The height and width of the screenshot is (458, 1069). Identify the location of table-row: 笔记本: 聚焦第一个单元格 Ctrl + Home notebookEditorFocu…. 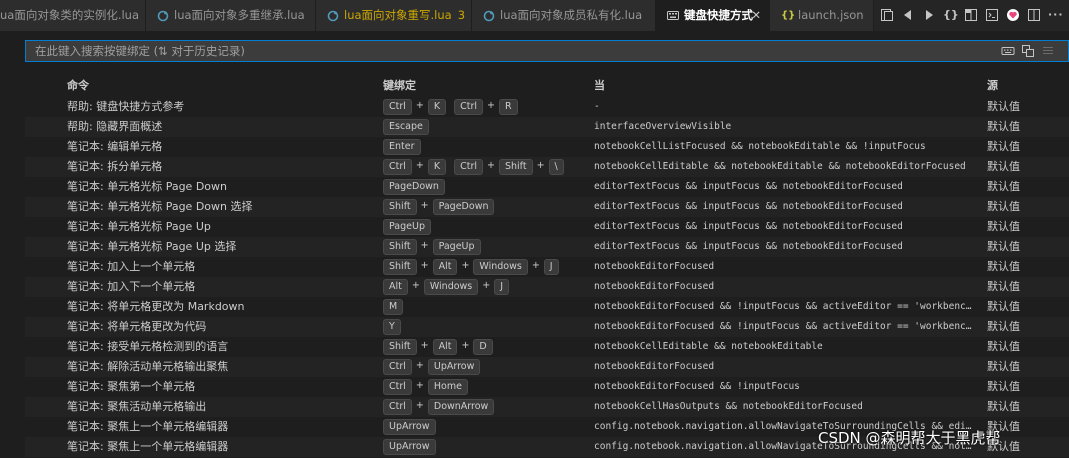
(547, 387).